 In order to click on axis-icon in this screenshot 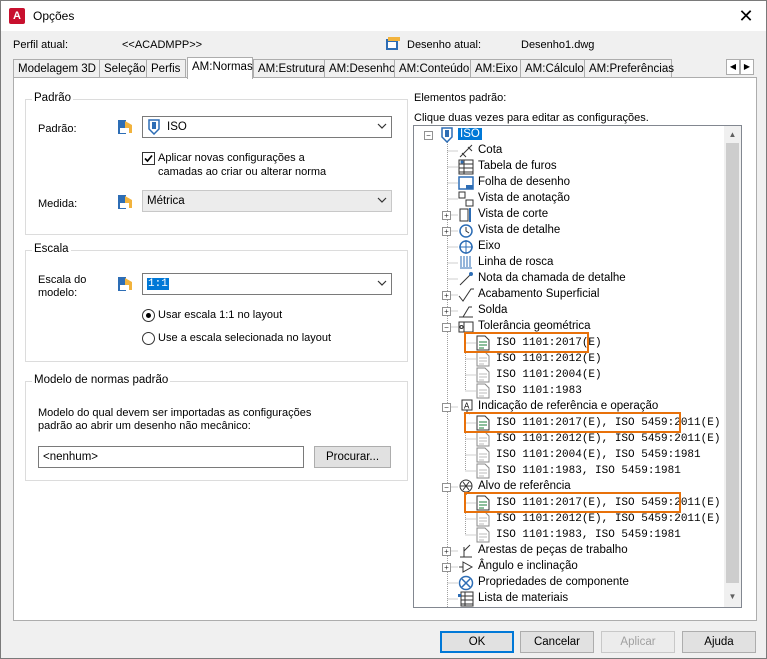, I will do `click(466, 247)`.